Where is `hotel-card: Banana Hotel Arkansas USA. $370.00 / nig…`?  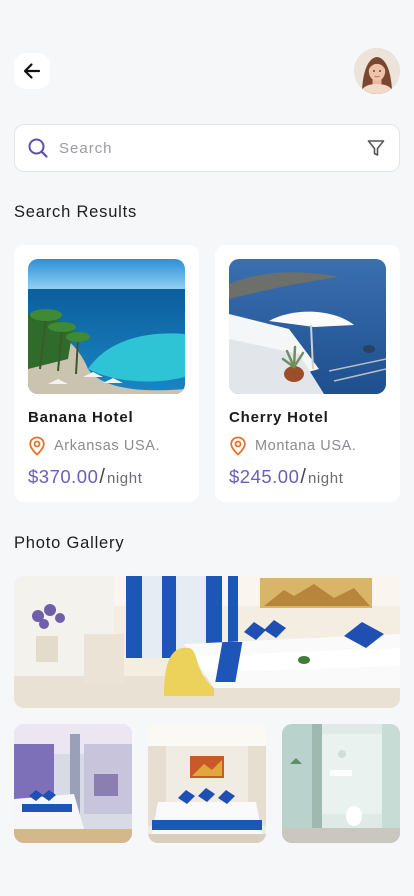 hotel-card: Banana Hotel Arkansas USA. $370.00 / nig… is located at coordinates (106, 373).